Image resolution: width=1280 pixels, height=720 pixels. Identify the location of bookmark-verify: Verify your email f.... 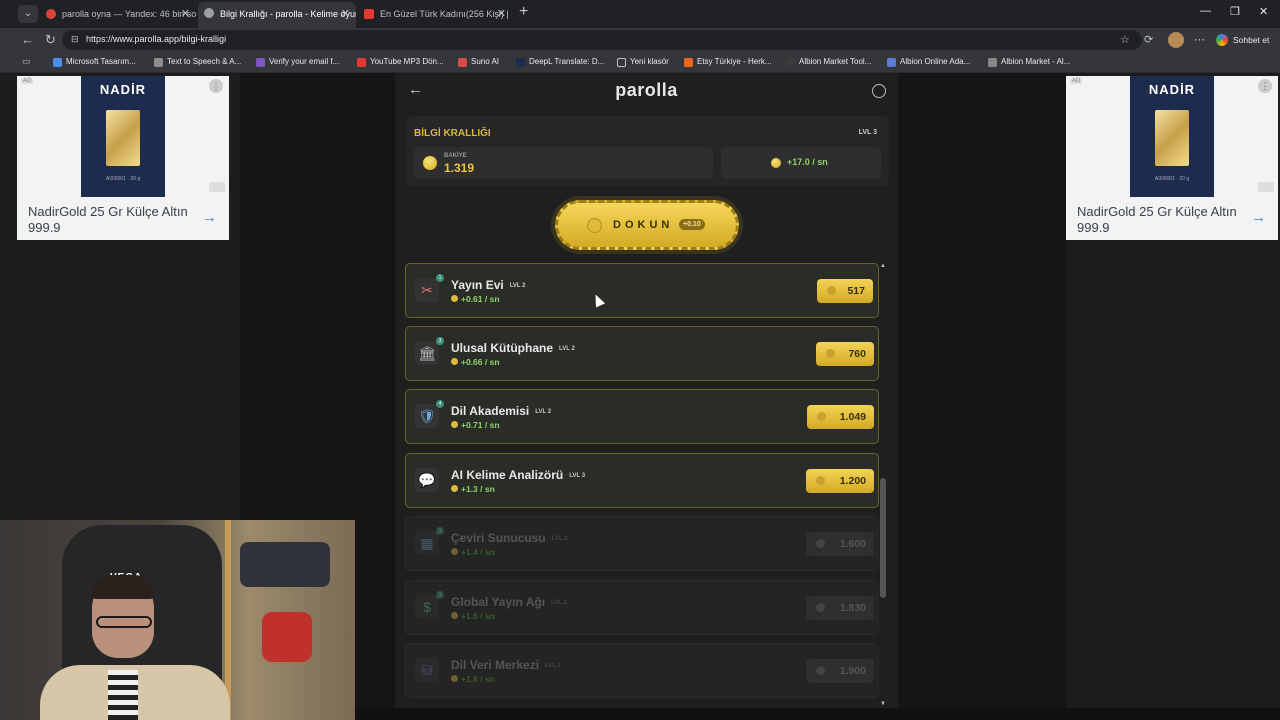
(298, 62).